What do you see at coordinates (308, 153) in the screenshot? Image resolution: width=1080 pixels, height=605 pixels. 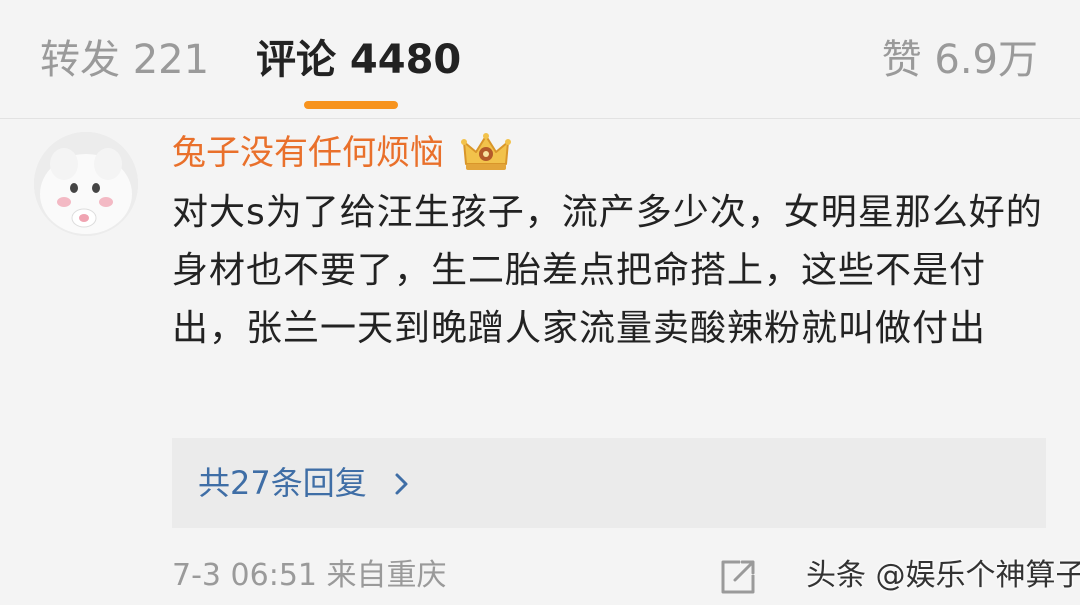 I see `username: 兔子没有任何烦恼` at bounding box center [308, 153].